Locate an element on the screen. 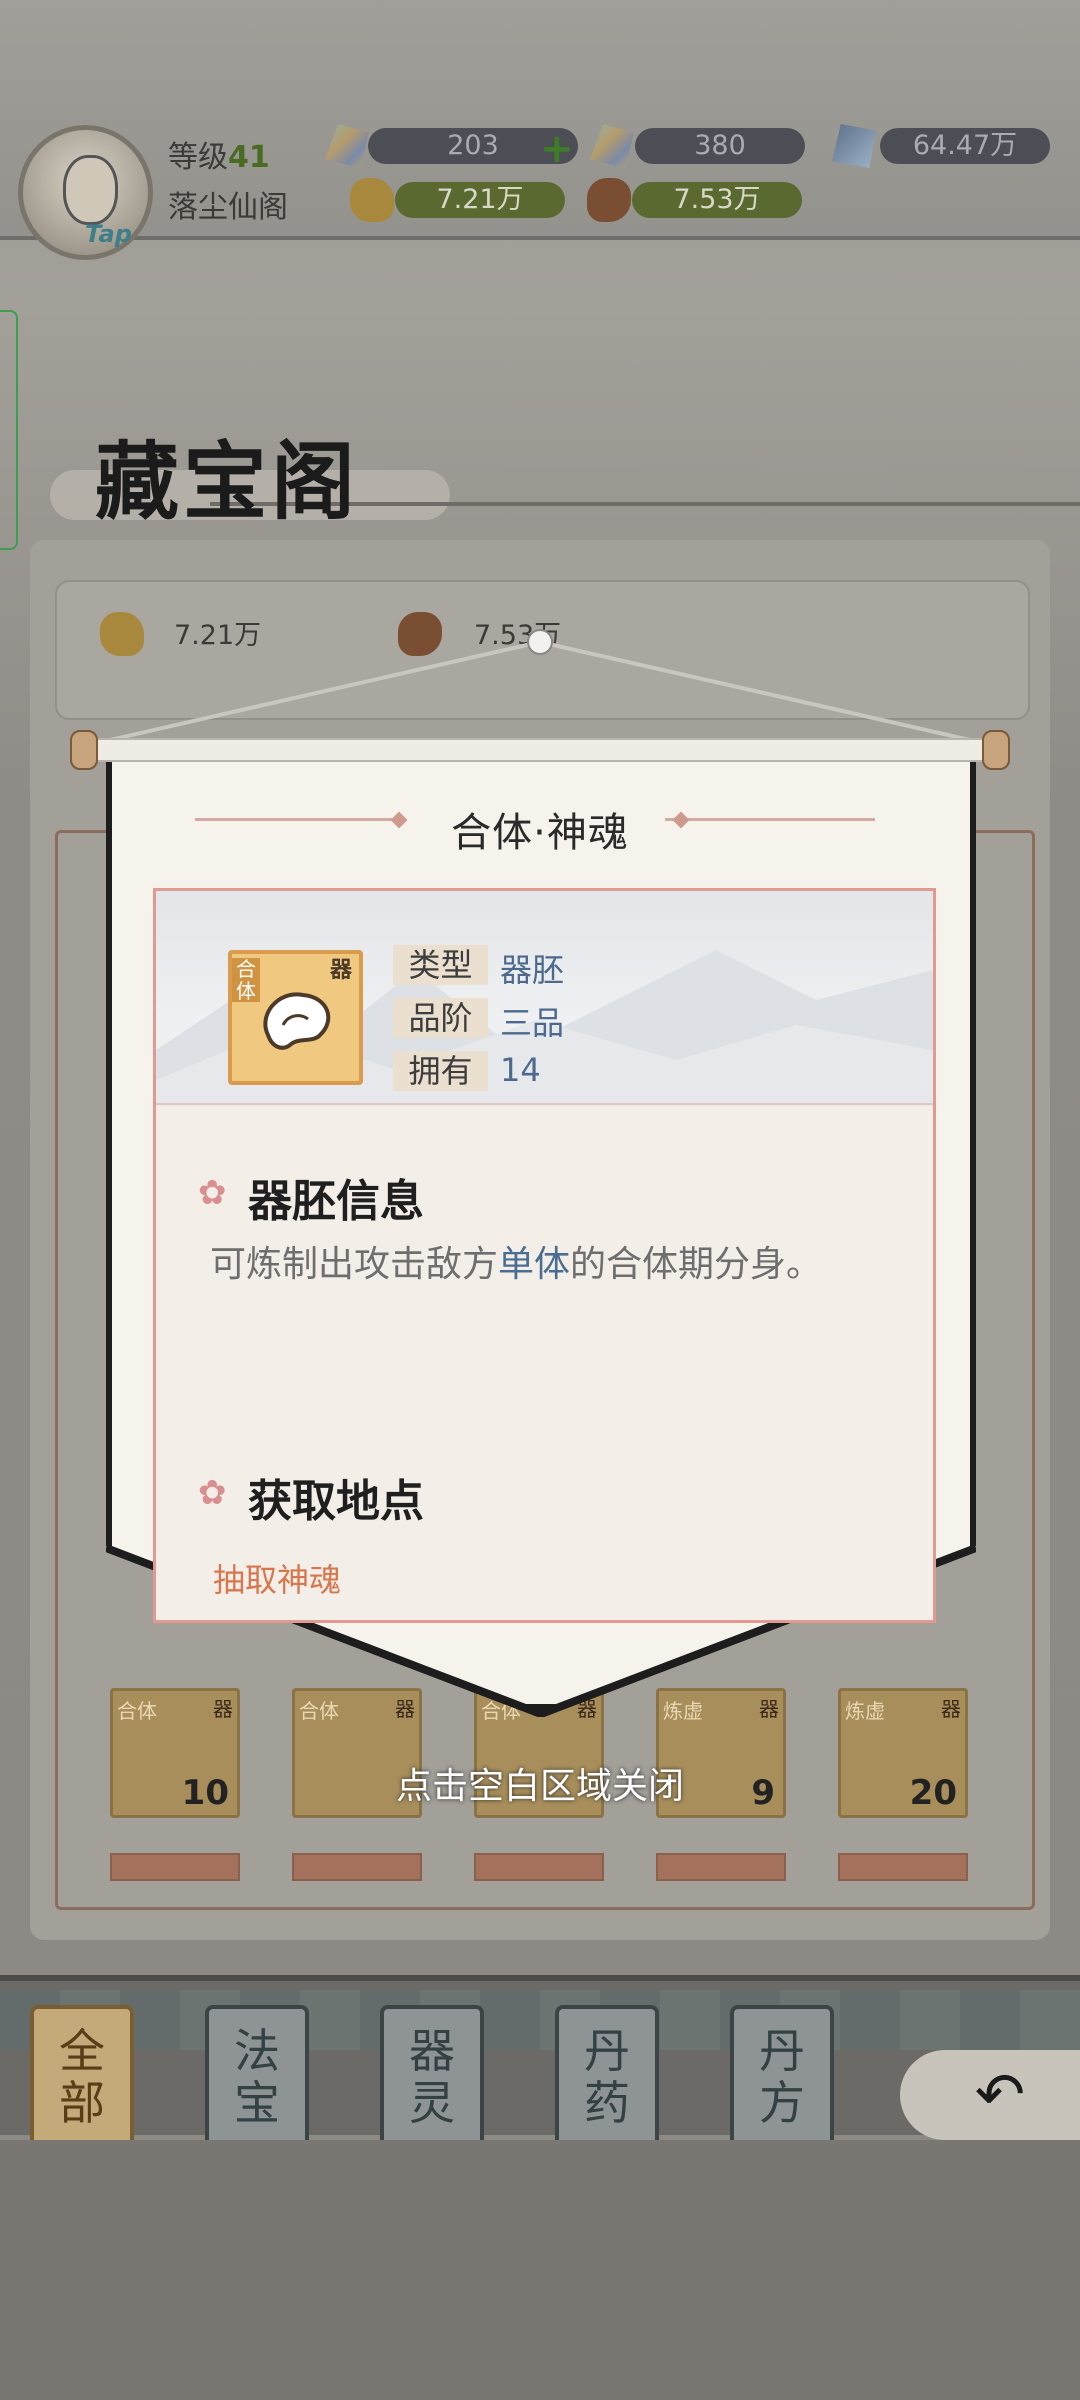  attr-value-owned: 14 is located at coordinates (520, 1070).